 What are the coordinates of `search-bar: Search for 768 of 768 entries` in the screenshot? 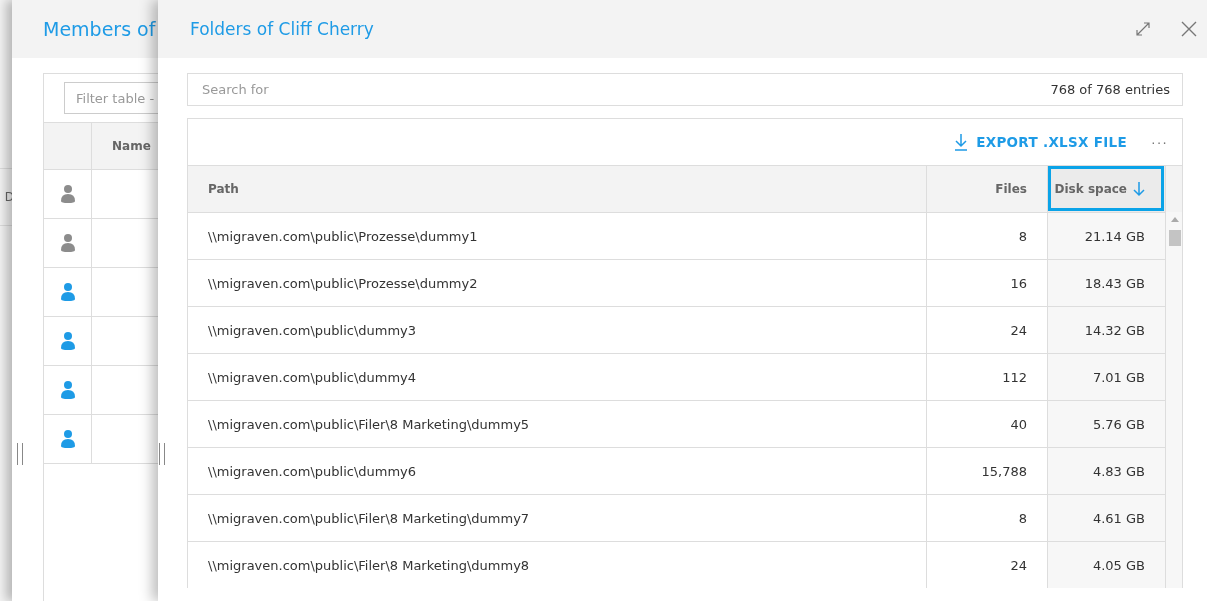 It's located at (685, 89).